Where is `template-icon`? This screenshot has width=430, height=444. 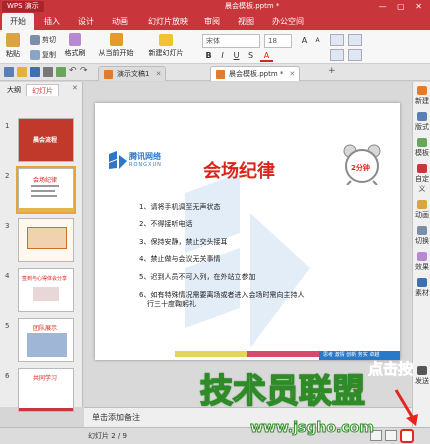 template-icon is located at coordinates (422, 142).